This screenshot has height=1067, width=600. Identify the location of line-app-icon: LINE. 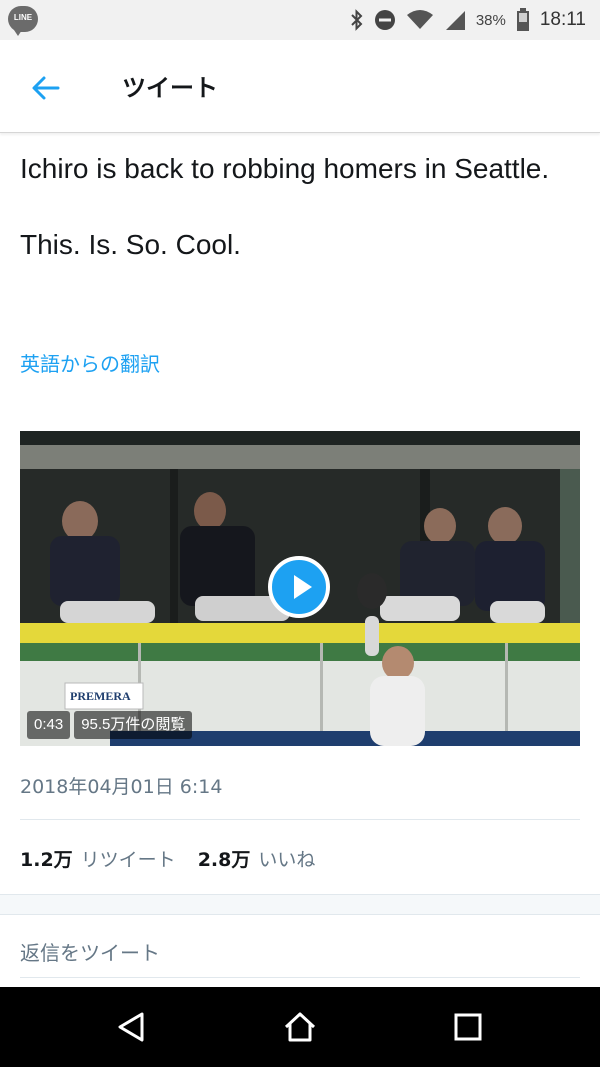
(23, 21).